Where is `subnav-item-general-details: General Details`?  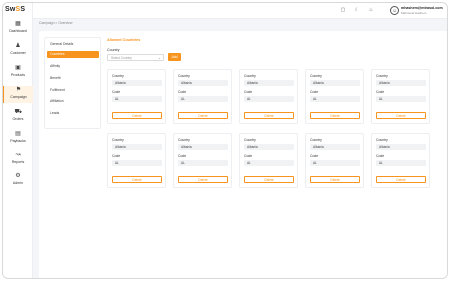
subnav-item-general-details: General Details is located at coordinates (73, 44).